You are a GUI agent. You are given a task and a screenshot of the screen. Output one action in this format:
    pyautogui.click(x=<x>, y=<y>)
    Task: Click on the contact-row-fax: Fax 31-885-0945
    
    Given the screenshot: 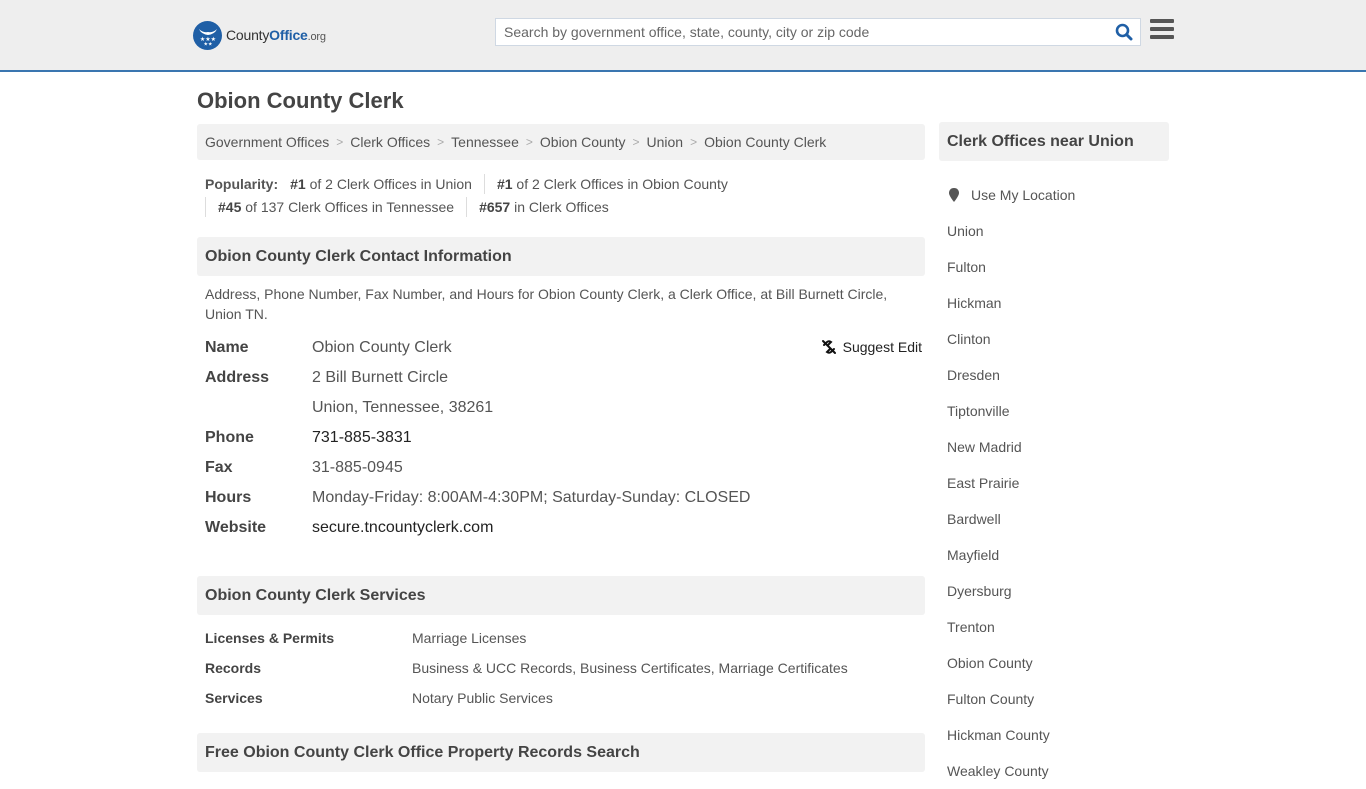 What is the action you would take?
    pyautogui.click(x=304, y=467)
    